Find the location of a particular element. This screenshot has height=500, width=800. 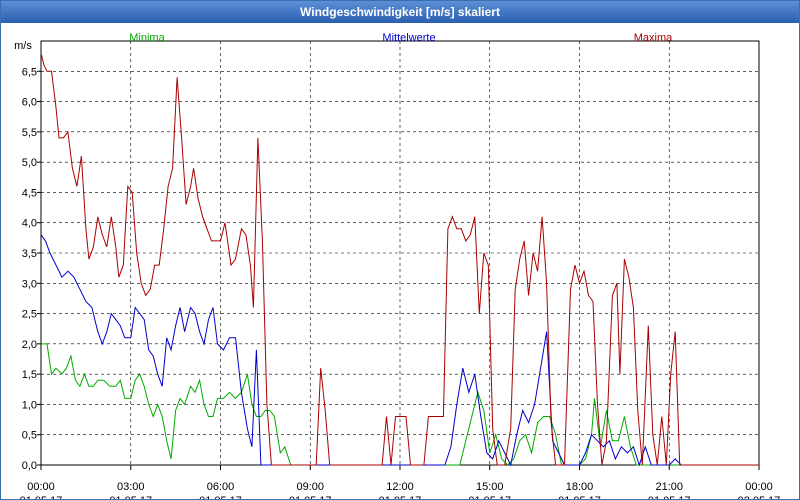

x-tick-time: 21:00 is located at coordinates (669, 487).